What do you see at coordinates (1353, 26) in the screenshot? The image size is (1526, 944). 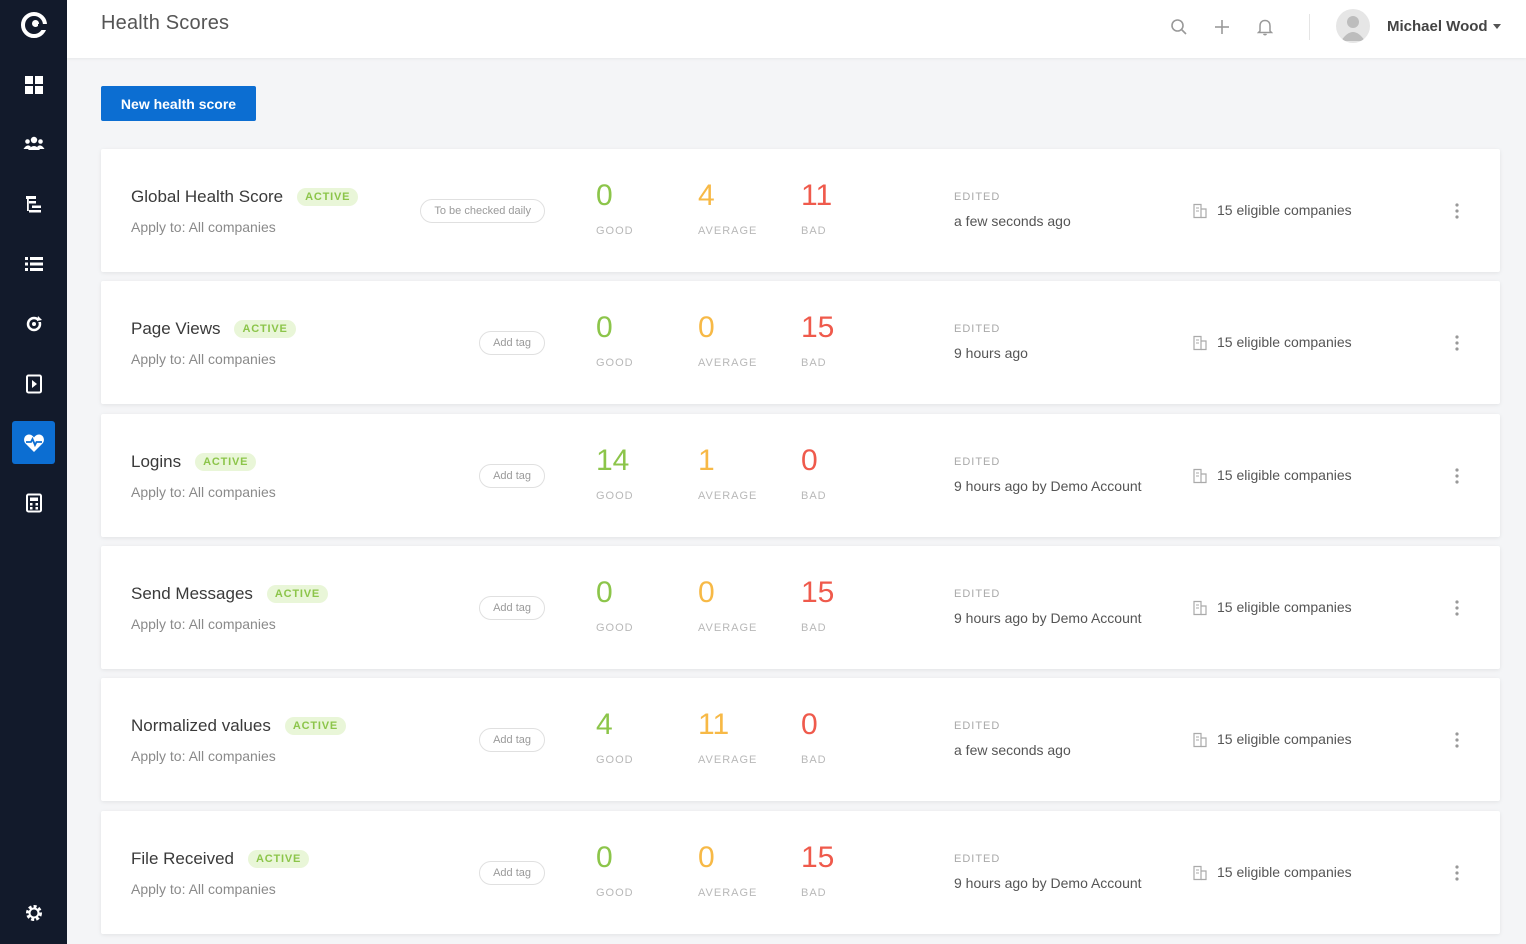 I see `avatar` at bounding box center [1353, 26].